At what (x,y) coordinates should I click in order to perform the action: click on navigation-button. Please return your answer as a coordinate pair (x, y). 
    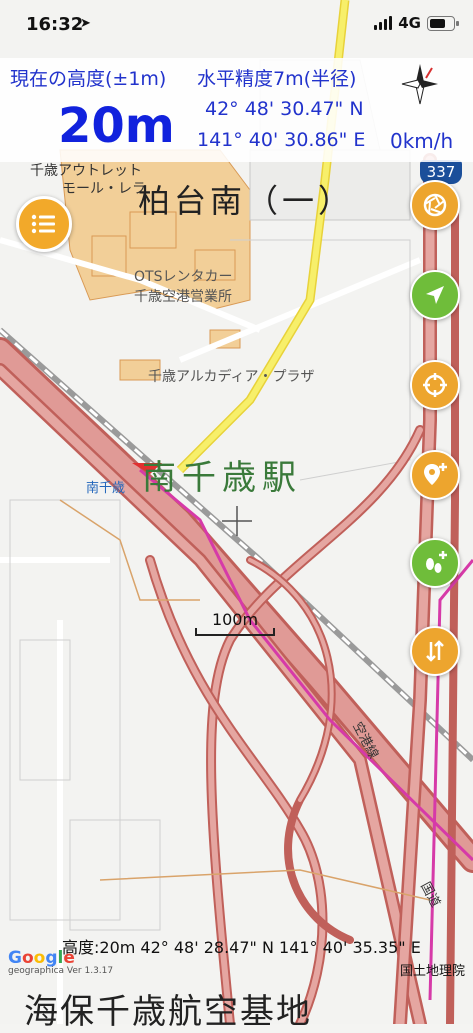
    Looking at the image, I should click on (435, 295).